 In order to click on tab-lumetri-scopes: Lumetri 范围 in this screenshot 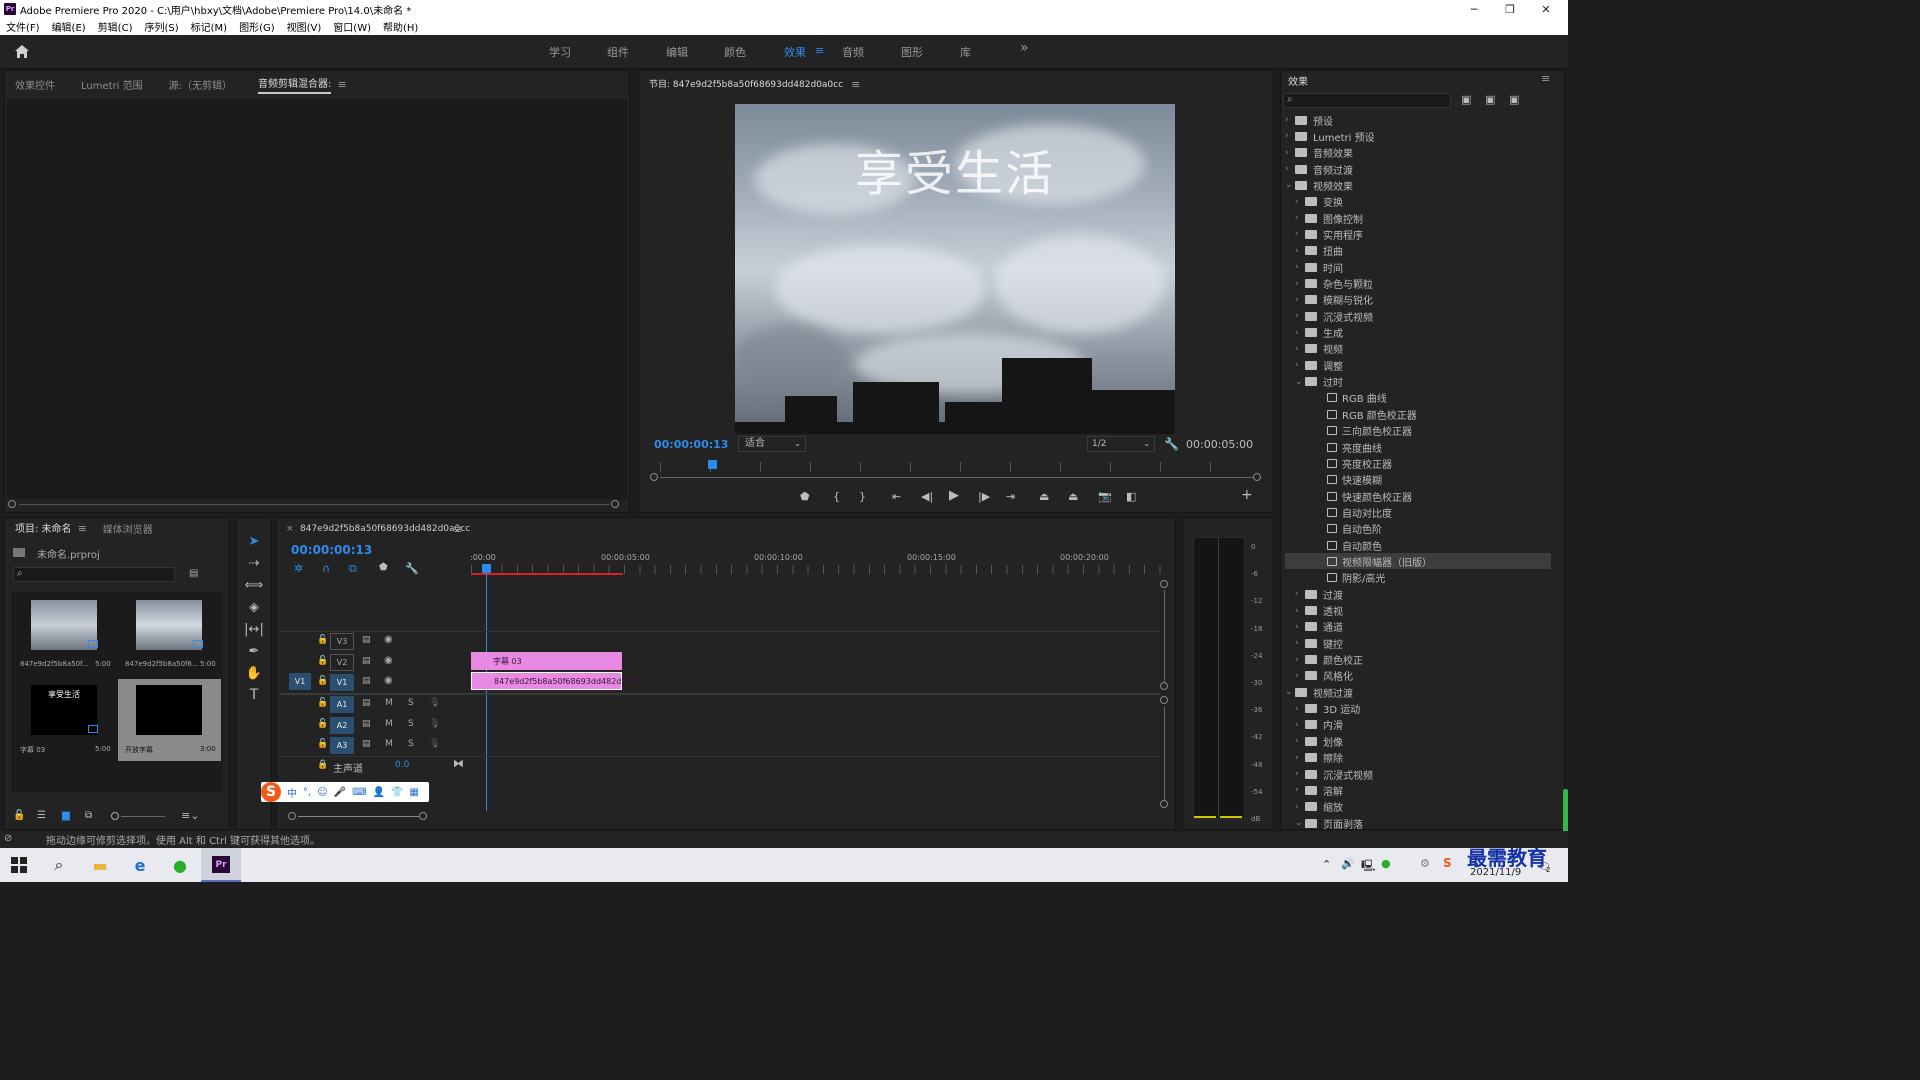, I will do `click(112, 84)`.